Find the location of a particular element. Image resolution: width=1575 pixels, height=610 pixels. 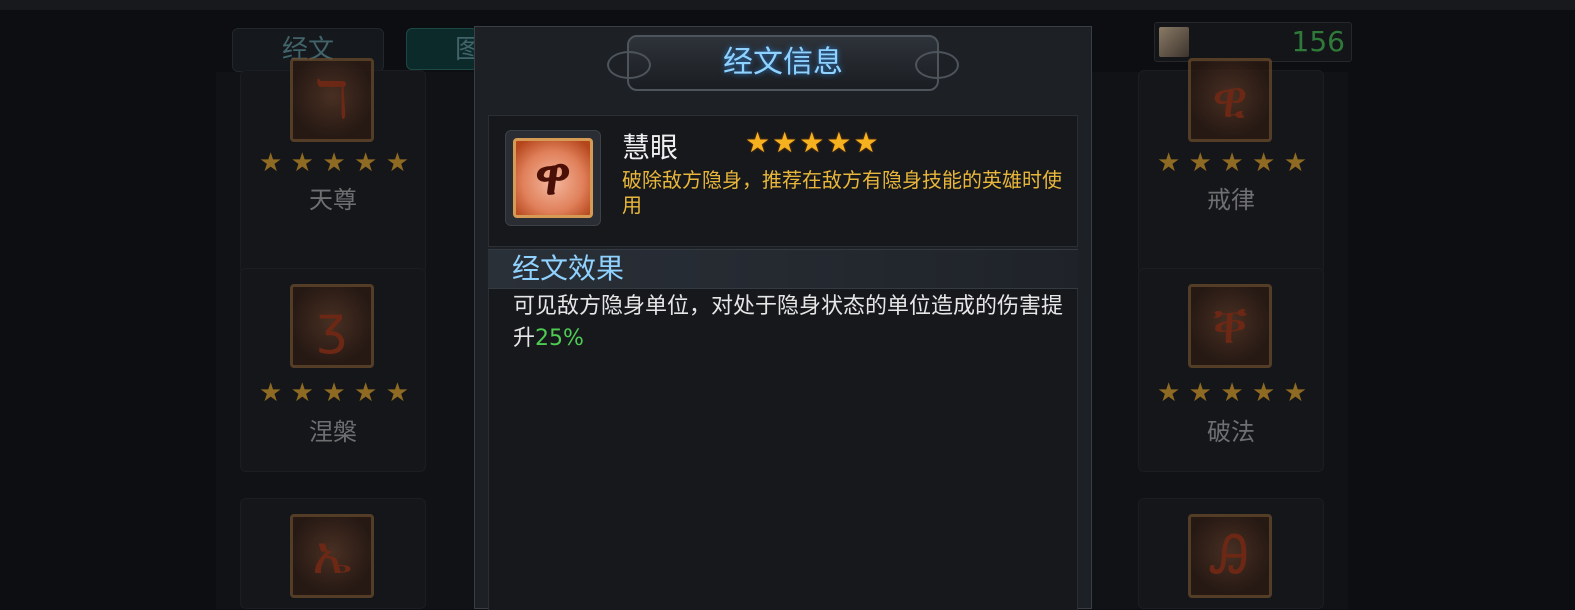

scroll-icon is located at coordinates (1174, 42).